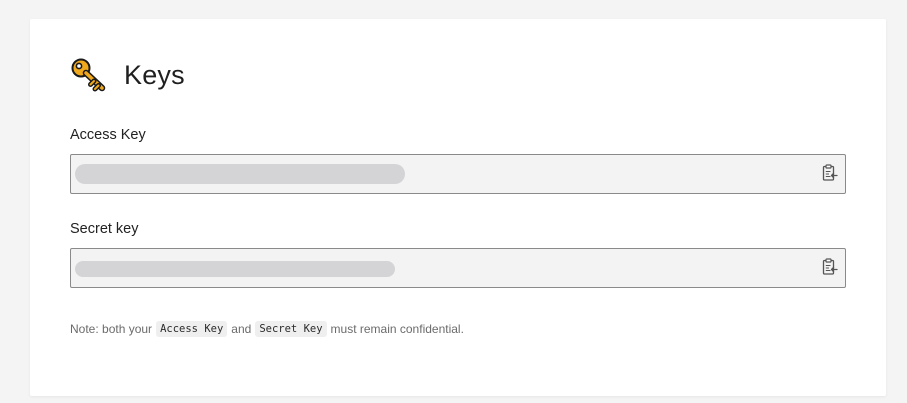 The image size is (907, 403). What do you see at coordinates (458, 174) in the screenshot?
I see `access-key-field` at bounding box center [458, 174].